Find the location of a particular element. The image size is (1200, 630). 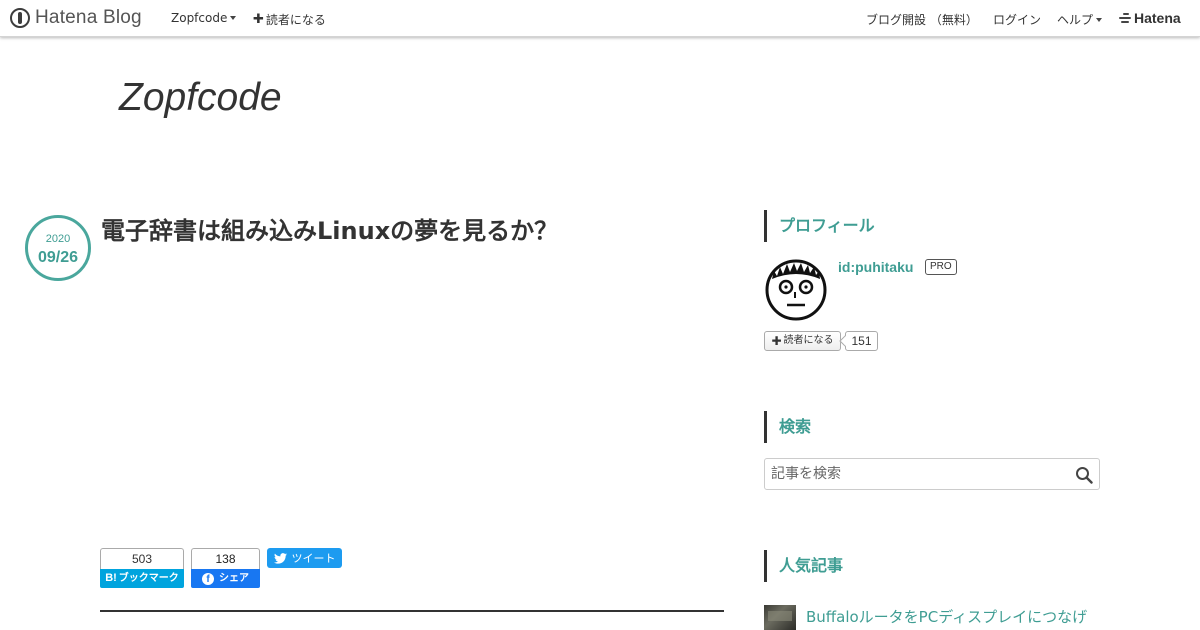

twitter-bird-icon is located at coordinates (280, 558).